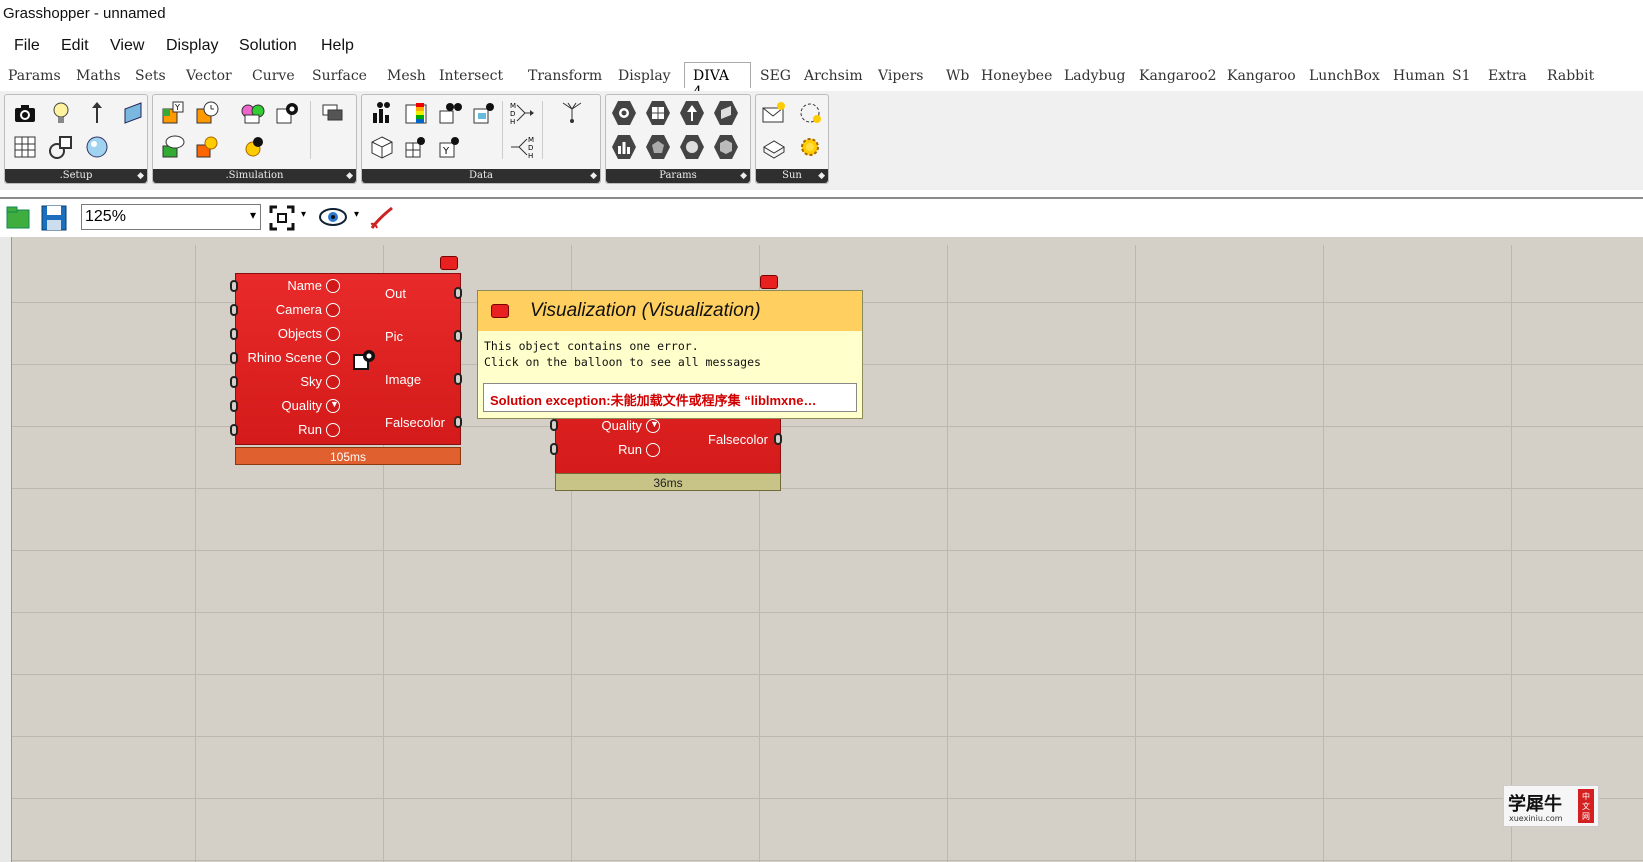 This screenshot has width=1643, height=862. Describe the element at coordinates (150, 76) in the screenshot. I see `tab-sets: Sets` at that location.